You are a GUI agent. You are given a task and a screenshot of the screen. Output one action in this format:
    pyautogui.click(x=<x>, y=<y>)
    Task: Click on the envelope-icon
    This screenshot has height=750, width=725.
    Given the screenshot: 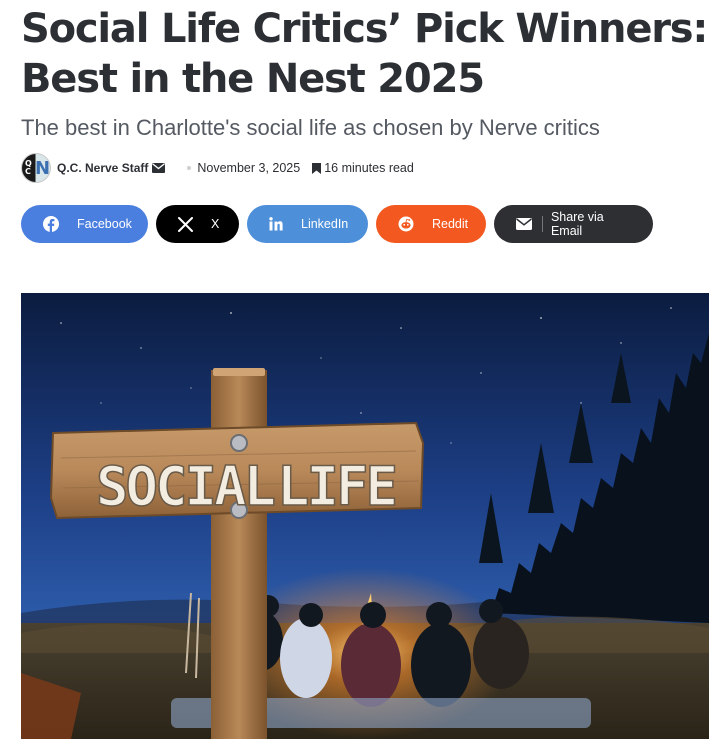 What is the action you would take?
    pyautogui.click(x=524, y=224)
    